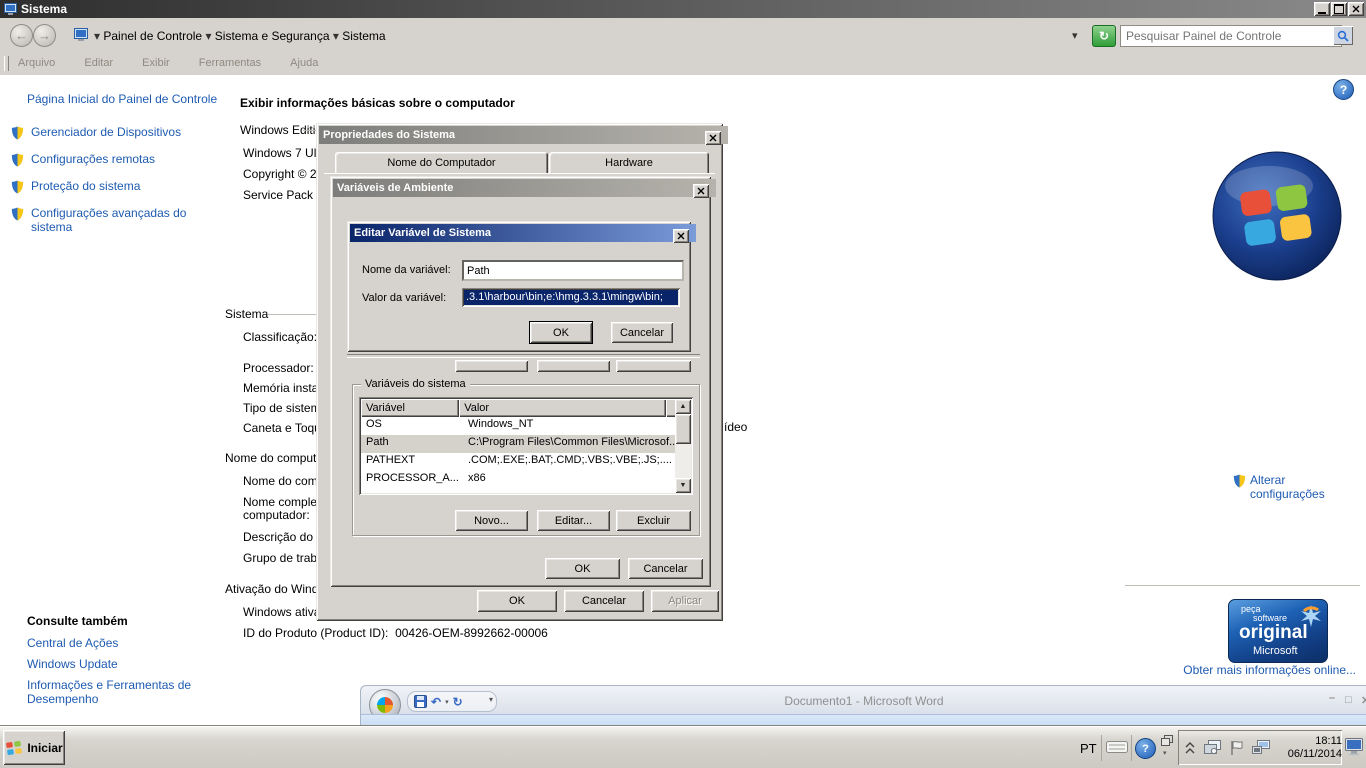 The height and width of the screenshot is (768, 1366). Describe the element at coordinates (36, 63) in the screenshot. I see `menu-arquivo: Arquivo` at that location.